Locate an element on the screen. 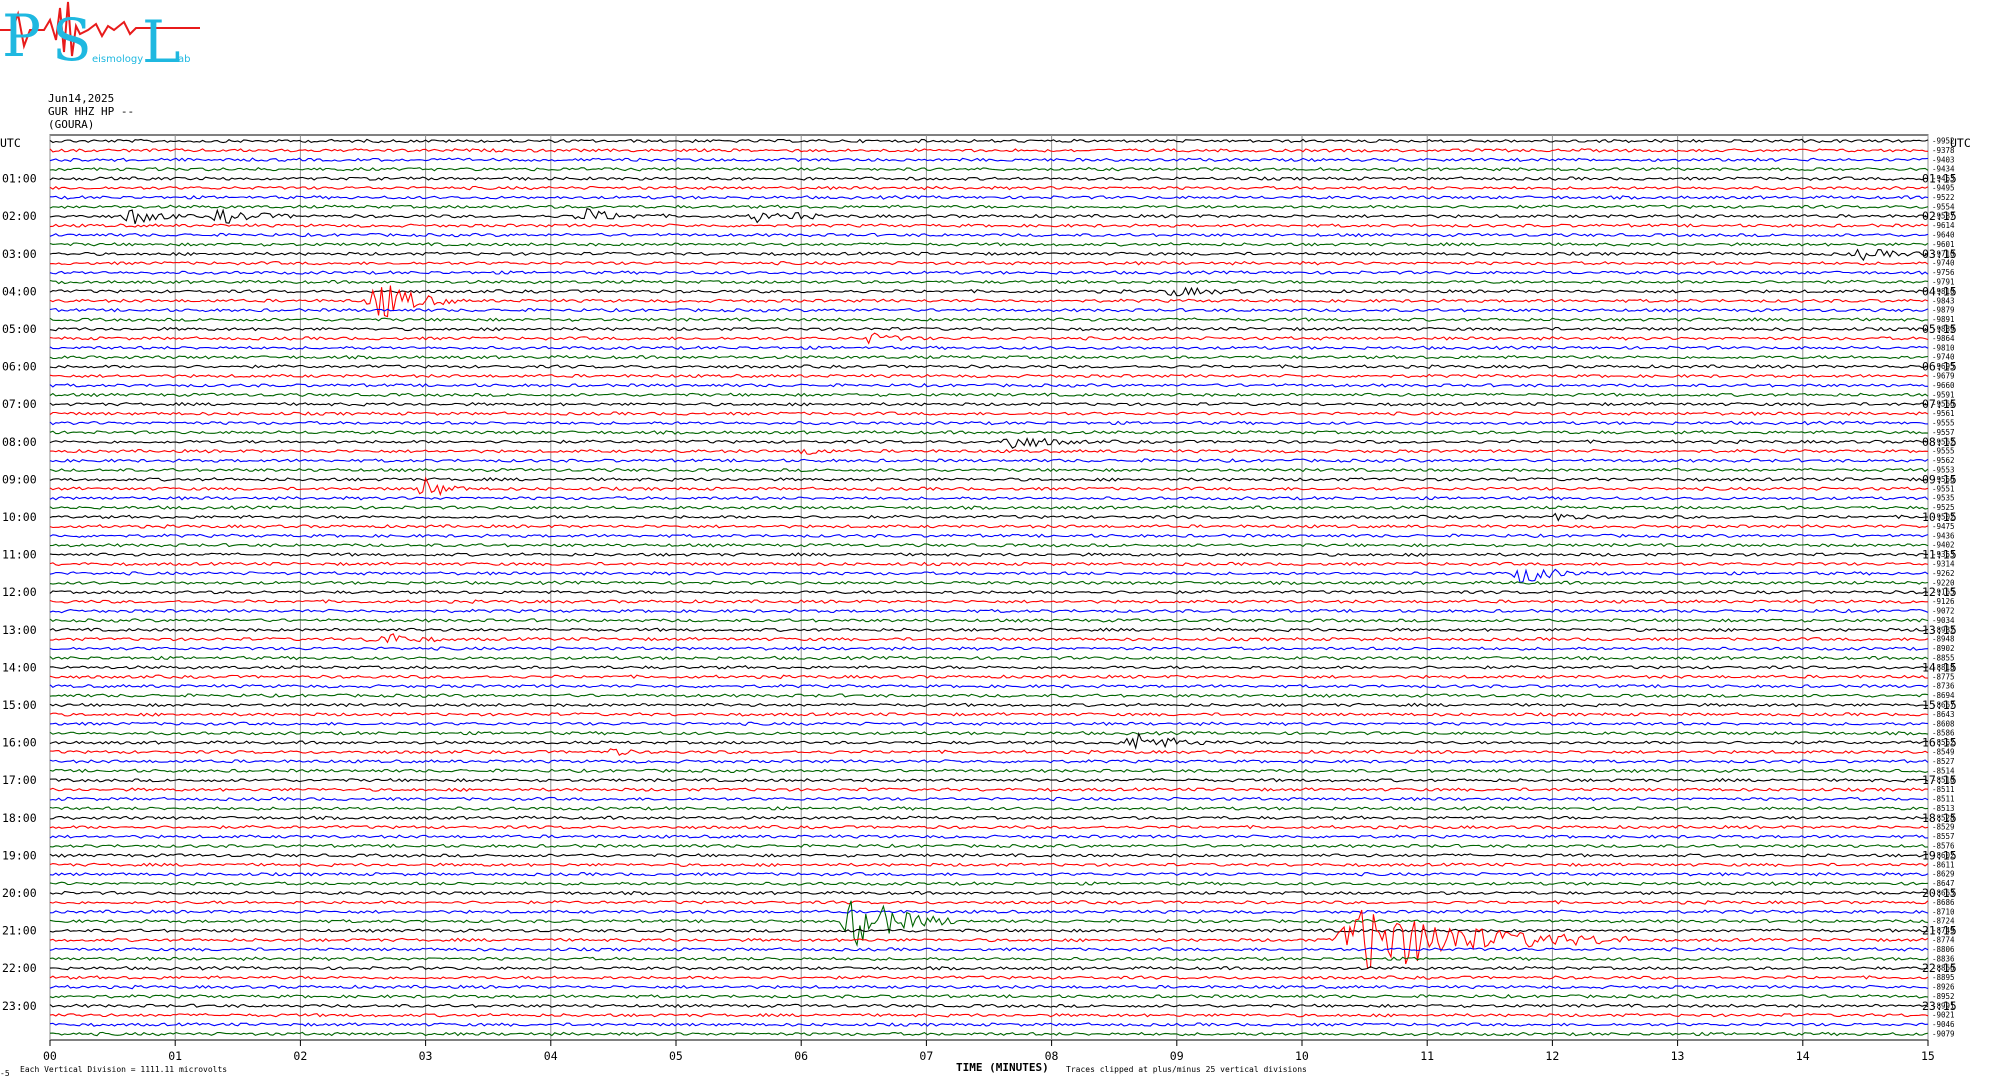  hour-label-left: 18:00 is located at coordinates (19, 818).